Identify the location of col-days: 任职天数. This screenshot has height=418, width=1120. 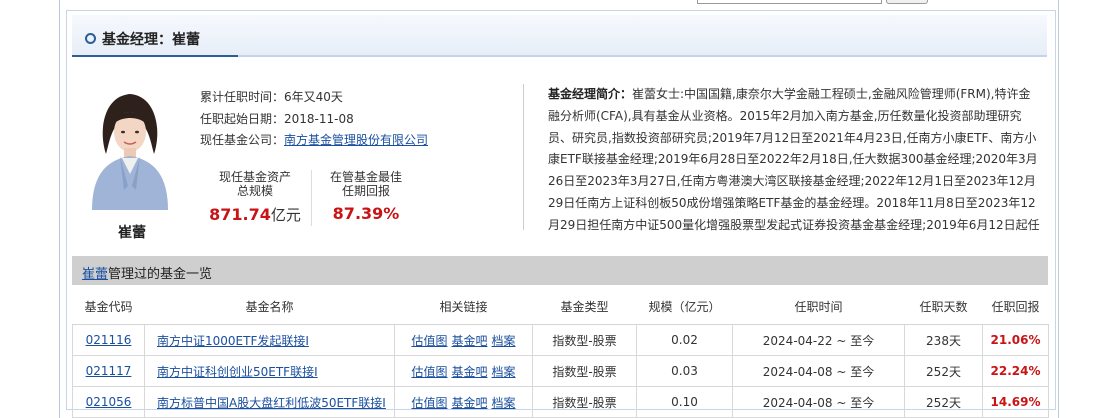
(943, 306).